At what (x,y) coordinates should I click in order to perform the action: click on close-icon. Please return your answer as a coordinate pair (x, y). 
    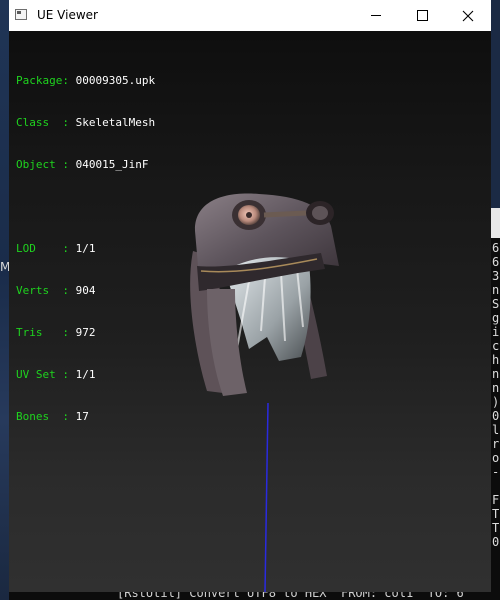
    Looking at the image, I should click on (468, 15).